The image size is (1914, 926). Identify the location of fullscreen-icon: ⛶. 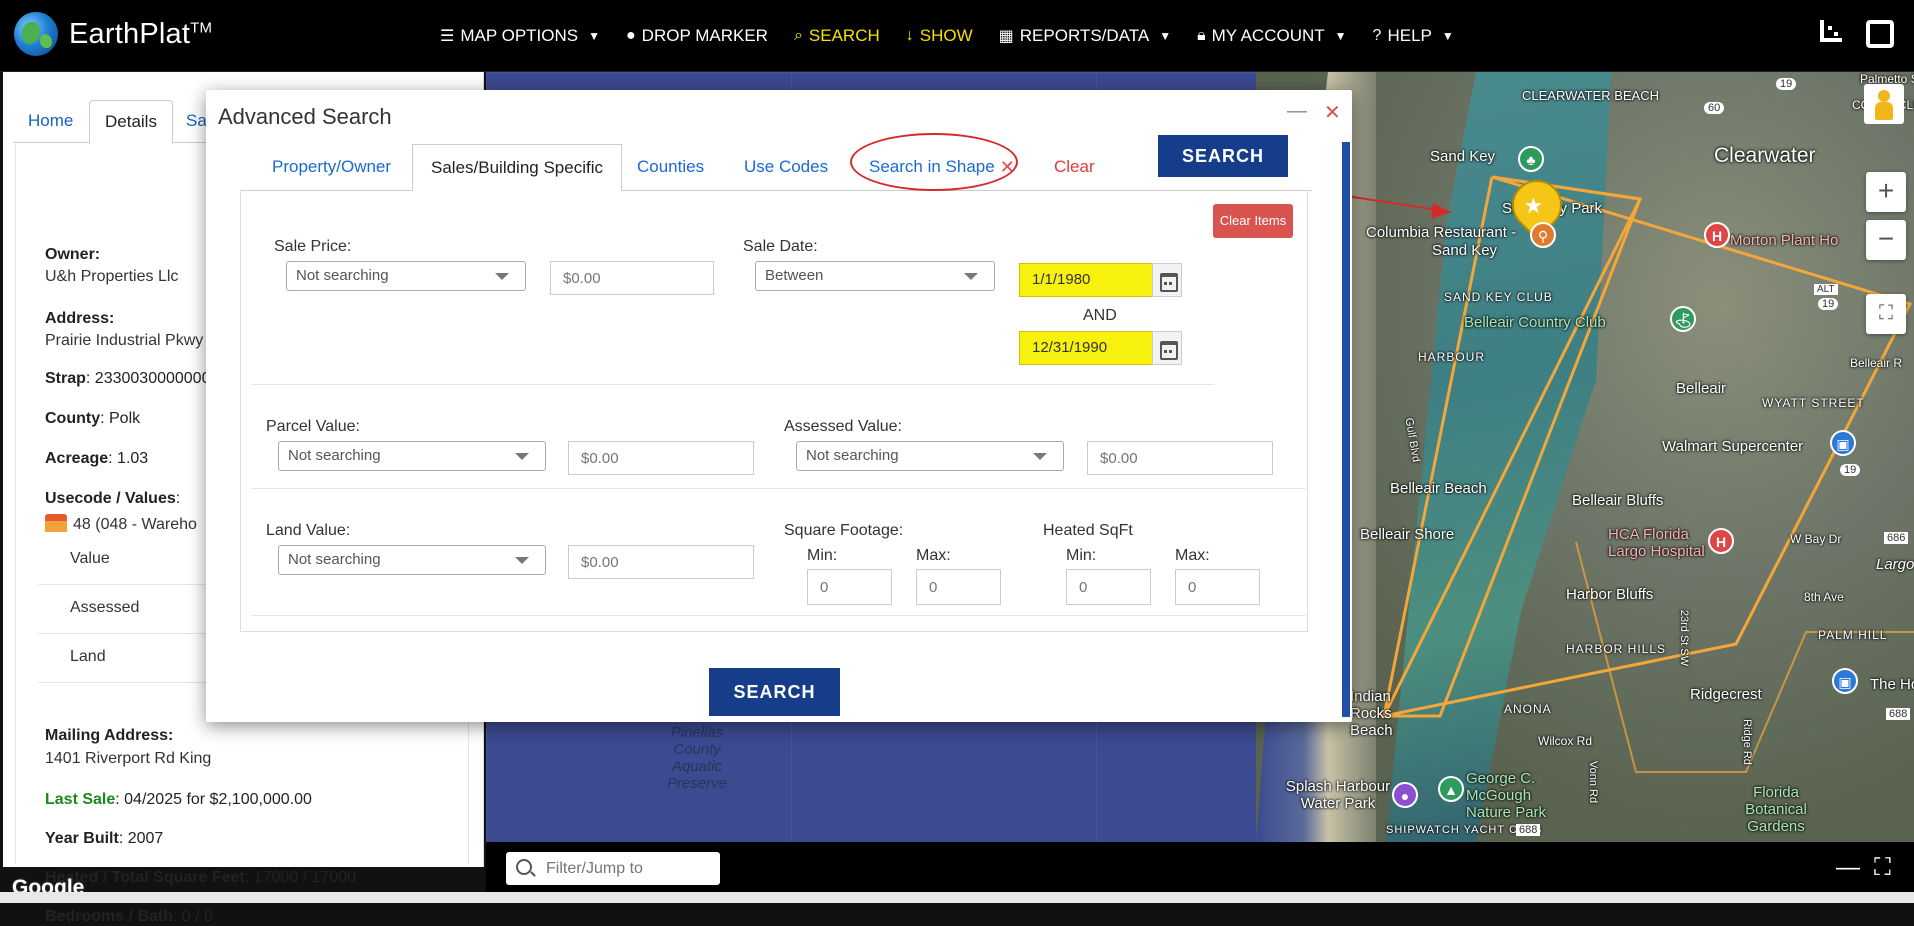
(1882, 868).